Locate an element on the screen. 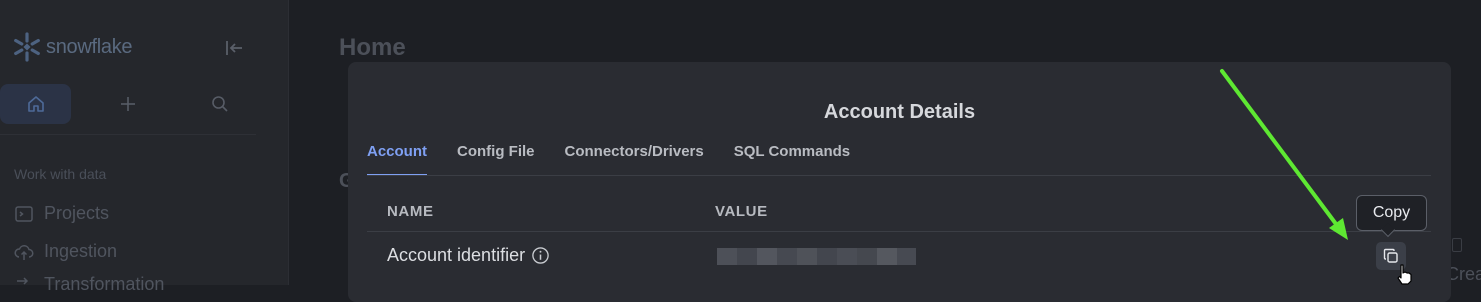  annotation-arrow is located at coordinates (1284, 154).